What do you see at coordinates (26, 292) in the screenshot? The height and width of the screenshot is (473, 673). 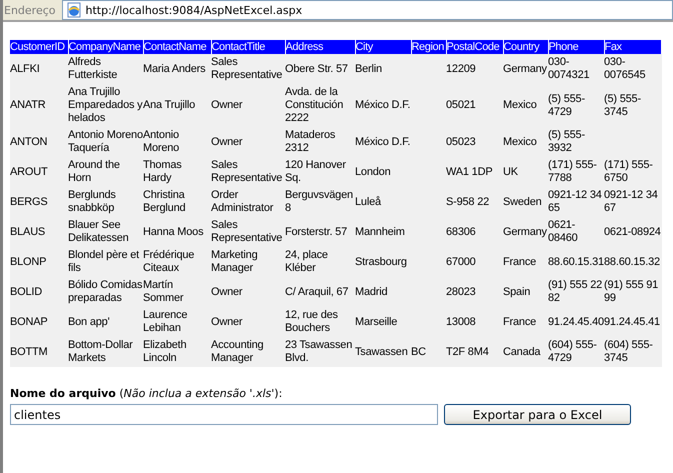 I see `table-cell: BOLID` at bounding box center [26, 292].